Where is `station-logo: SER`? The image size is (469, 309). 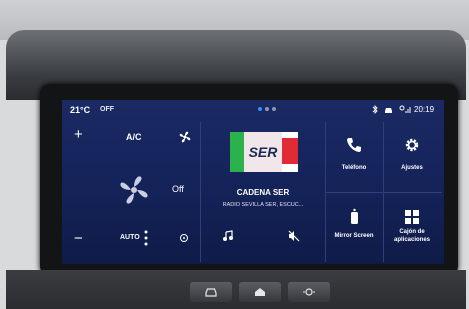
station-logo: SER is located at coordinates (264, 152).